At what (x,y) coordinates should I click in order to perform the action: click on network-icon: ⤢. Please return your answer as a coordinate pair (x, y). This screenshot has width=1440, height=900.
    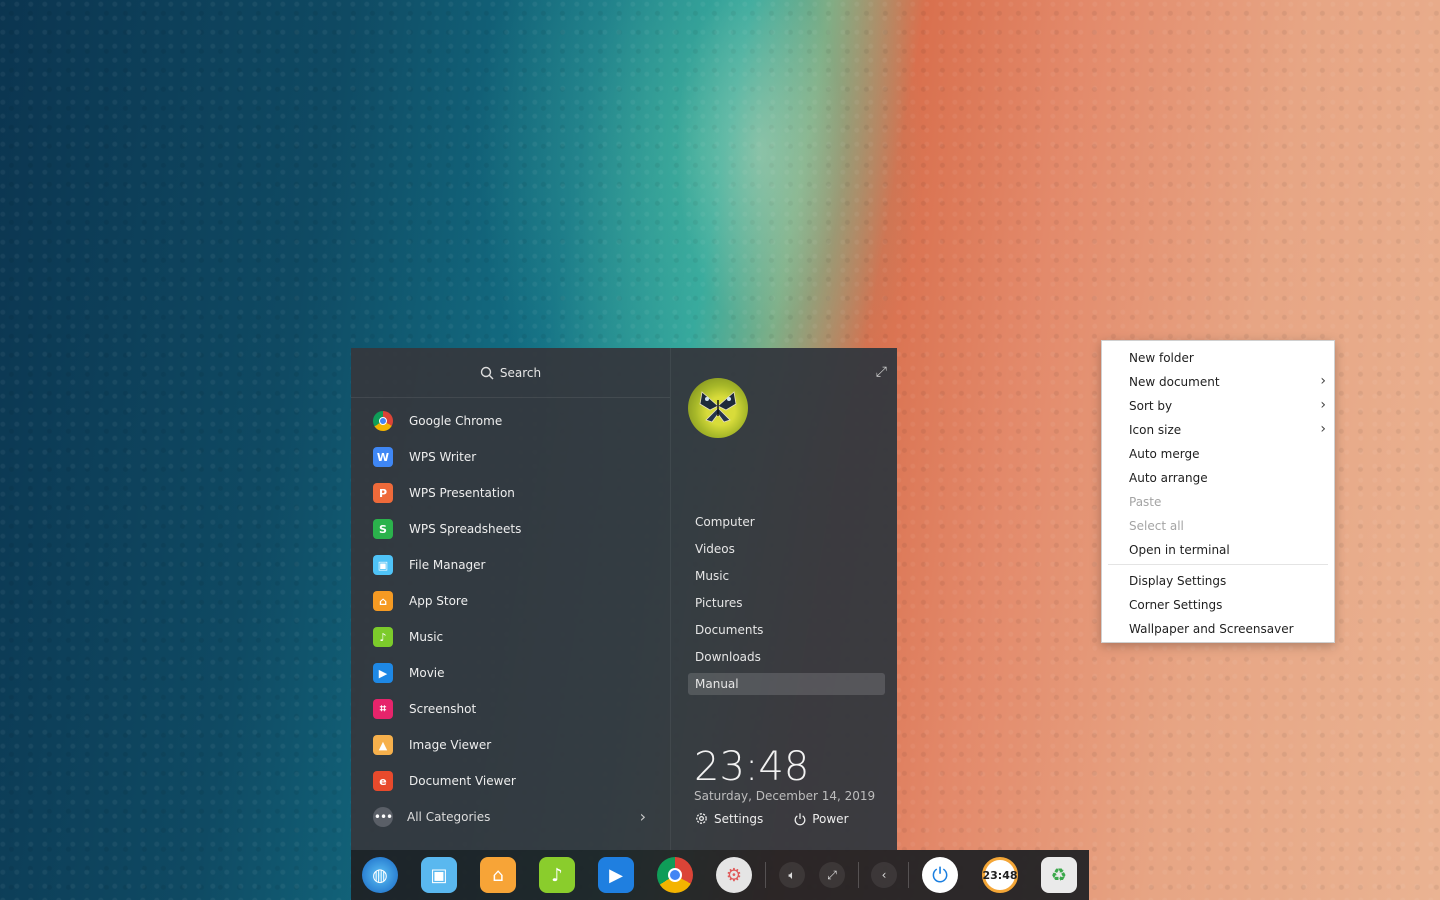
    Looking at the image, I should click on (832, 875).